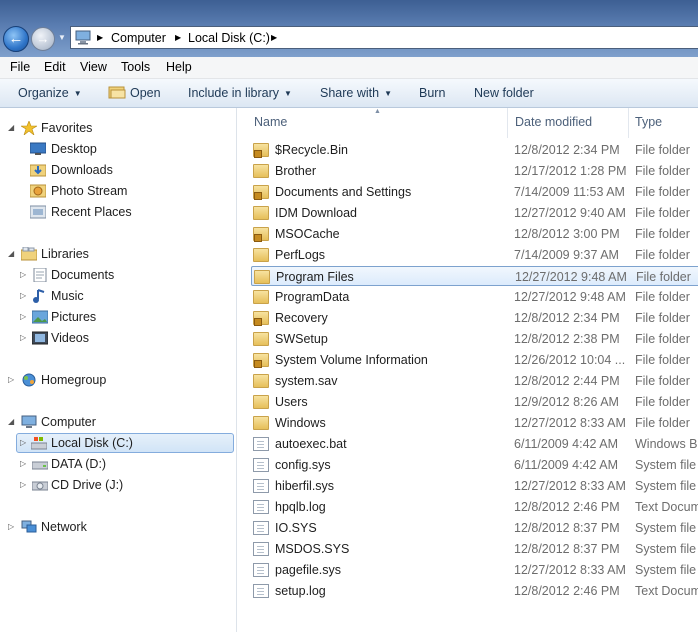 This screenshot has width=698, height=632. What do you see at coordinates (474, 444) in the screenshot?
I see `file-row: autoexec.bat 6/11/2009 4:42 AM Windows Ba` at bounding box center [474, 444].